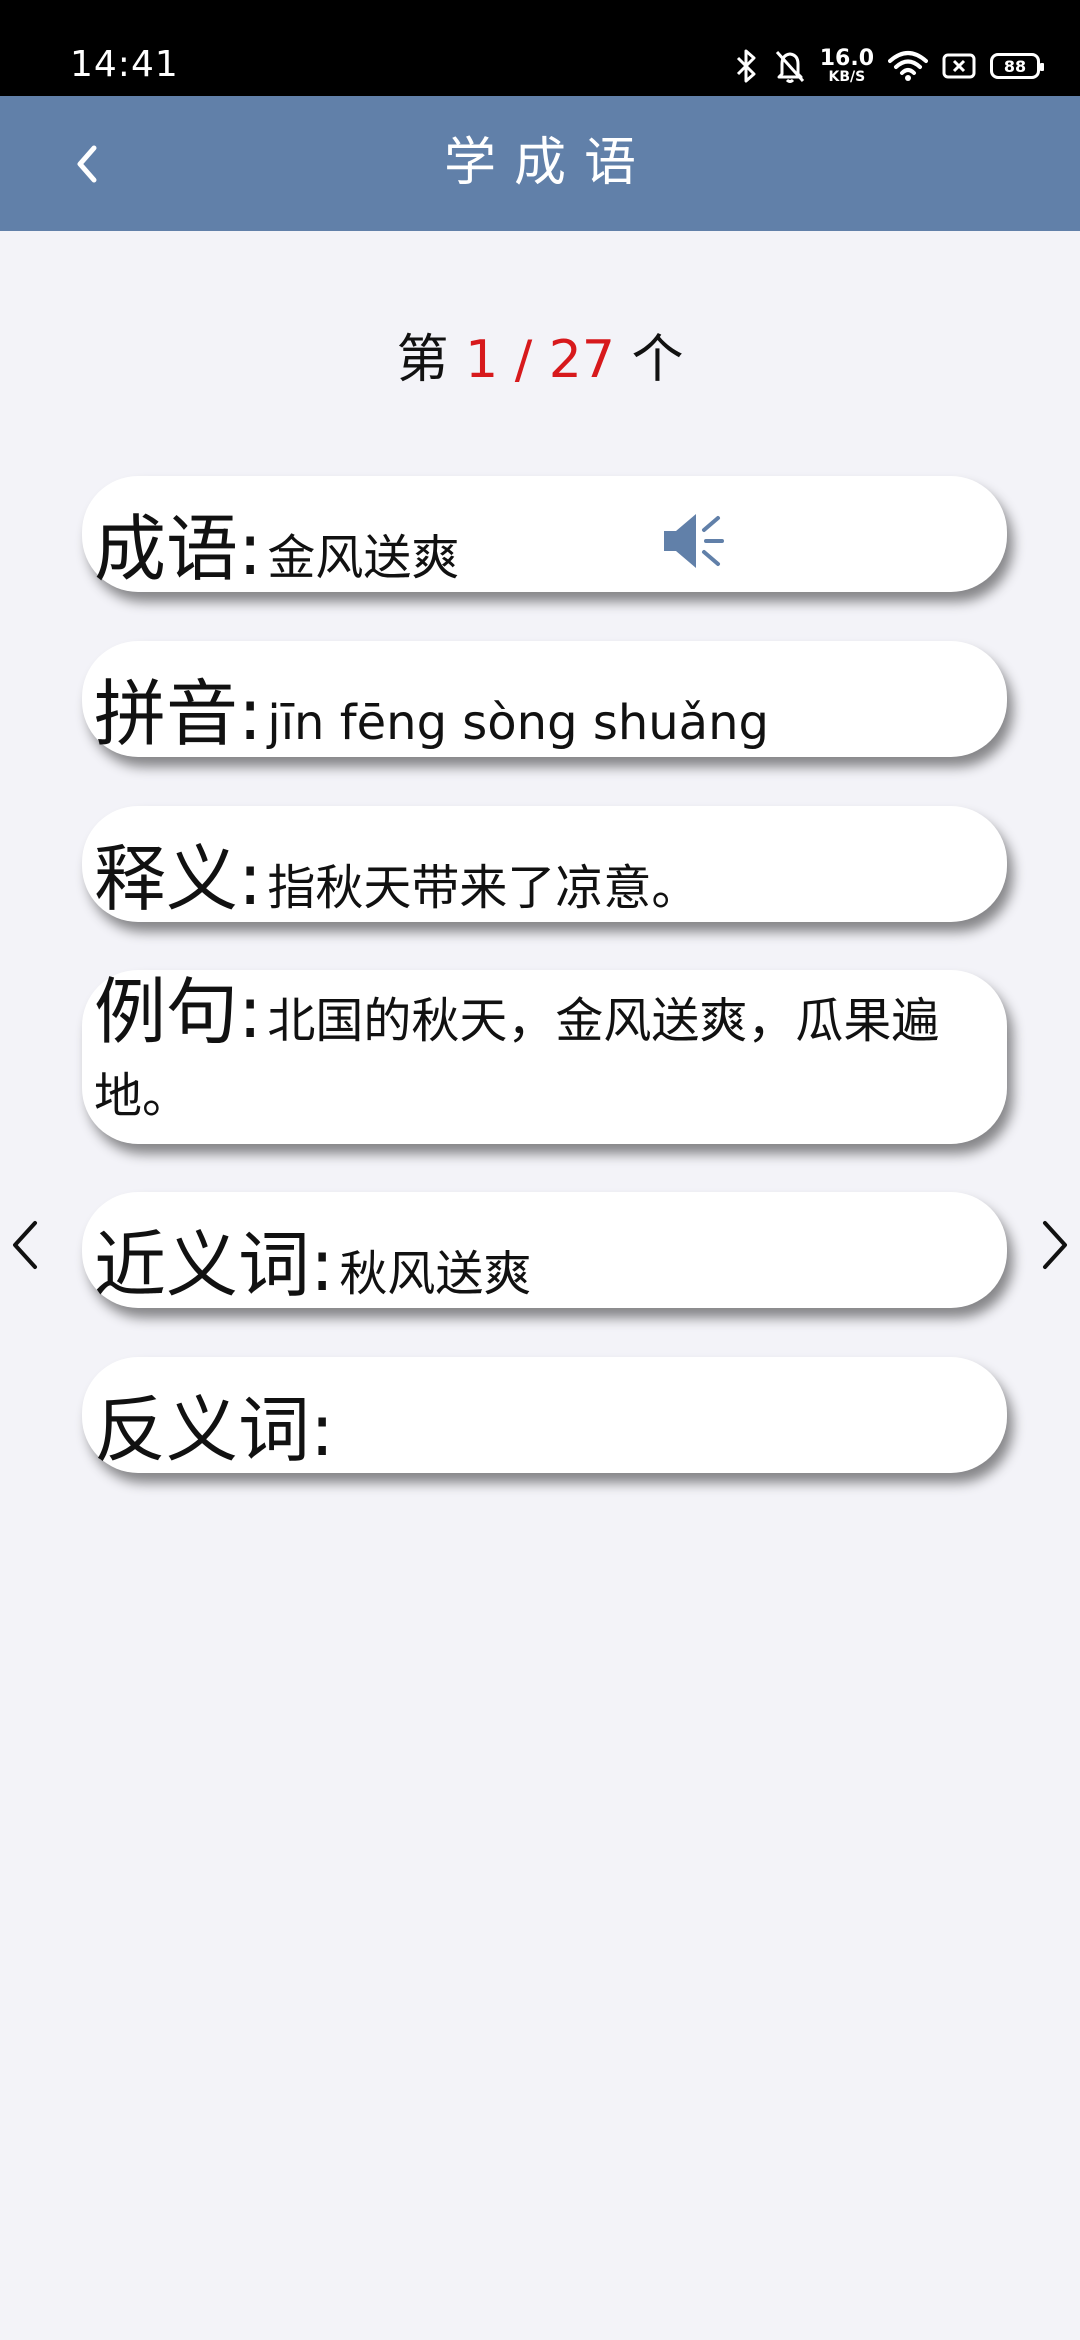 This screenshot has height=2340, width=1080. Describe the element at coordinates (695, 541) in the screenshot. I see `speaker-icon` at that location.